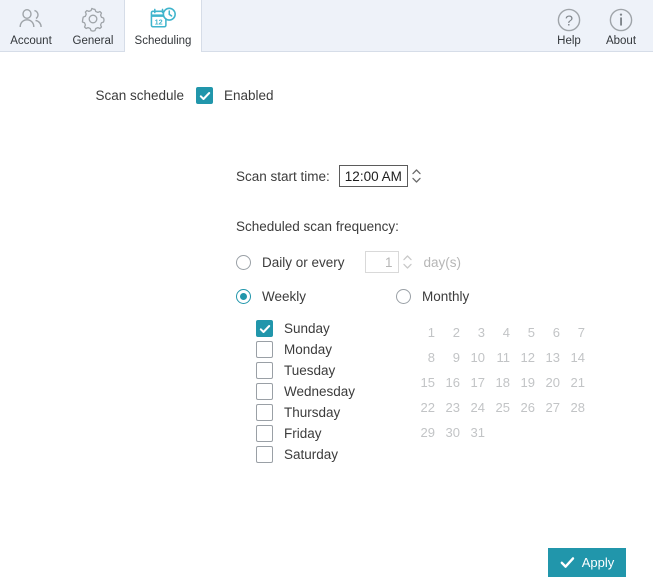 This screenshot has width=653, height=577. I want to click on checkbox-monday, so click(264, 349).